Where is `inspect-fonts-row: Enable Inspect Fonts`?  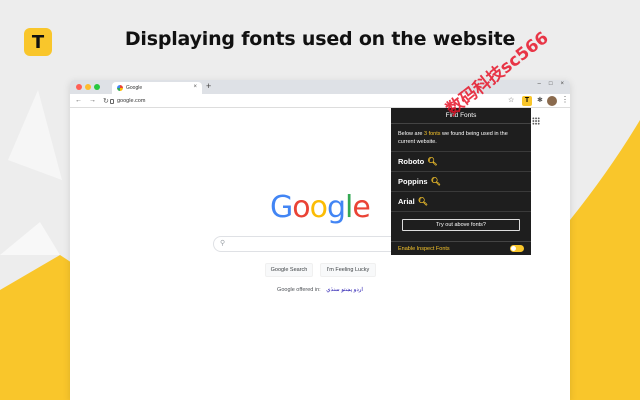 inspect-fonts-row: Enable Inspect Fonts is located at coordinates (461, 248).